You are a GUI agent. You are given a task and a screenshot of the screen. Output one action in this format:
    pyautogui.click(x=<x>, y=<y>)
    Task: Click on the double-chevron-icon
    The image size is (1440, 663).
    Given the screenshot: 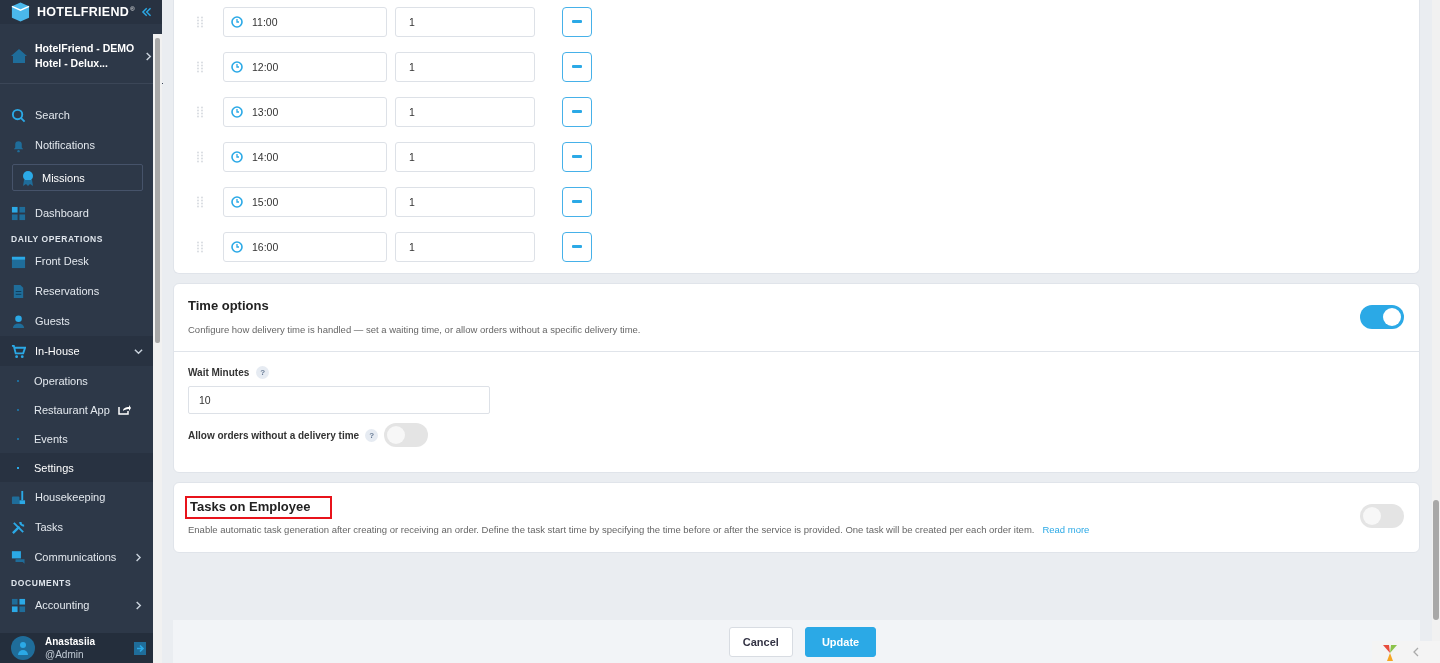 What is the action you would take?
    pyautogui.click(x=146, y=12)
    